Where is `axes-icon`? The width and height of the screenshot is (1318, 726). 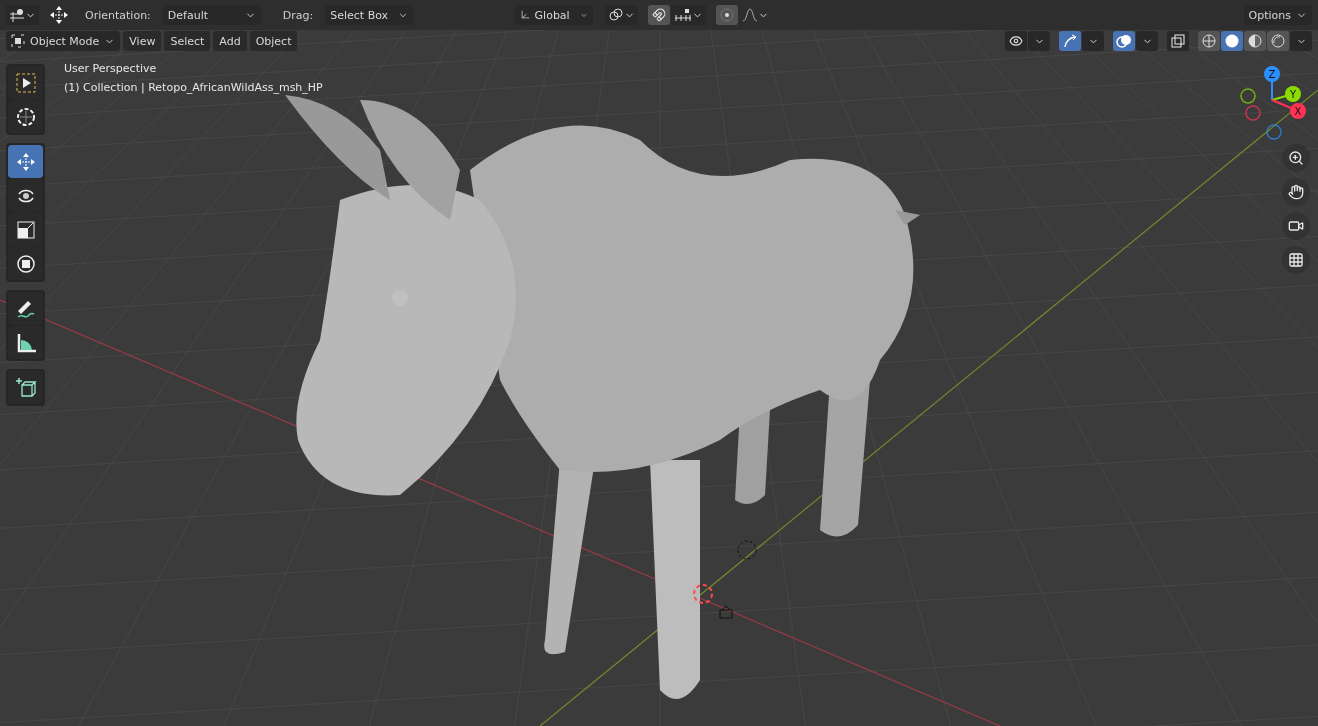 axes-icon is located at coordinates (524, 15).